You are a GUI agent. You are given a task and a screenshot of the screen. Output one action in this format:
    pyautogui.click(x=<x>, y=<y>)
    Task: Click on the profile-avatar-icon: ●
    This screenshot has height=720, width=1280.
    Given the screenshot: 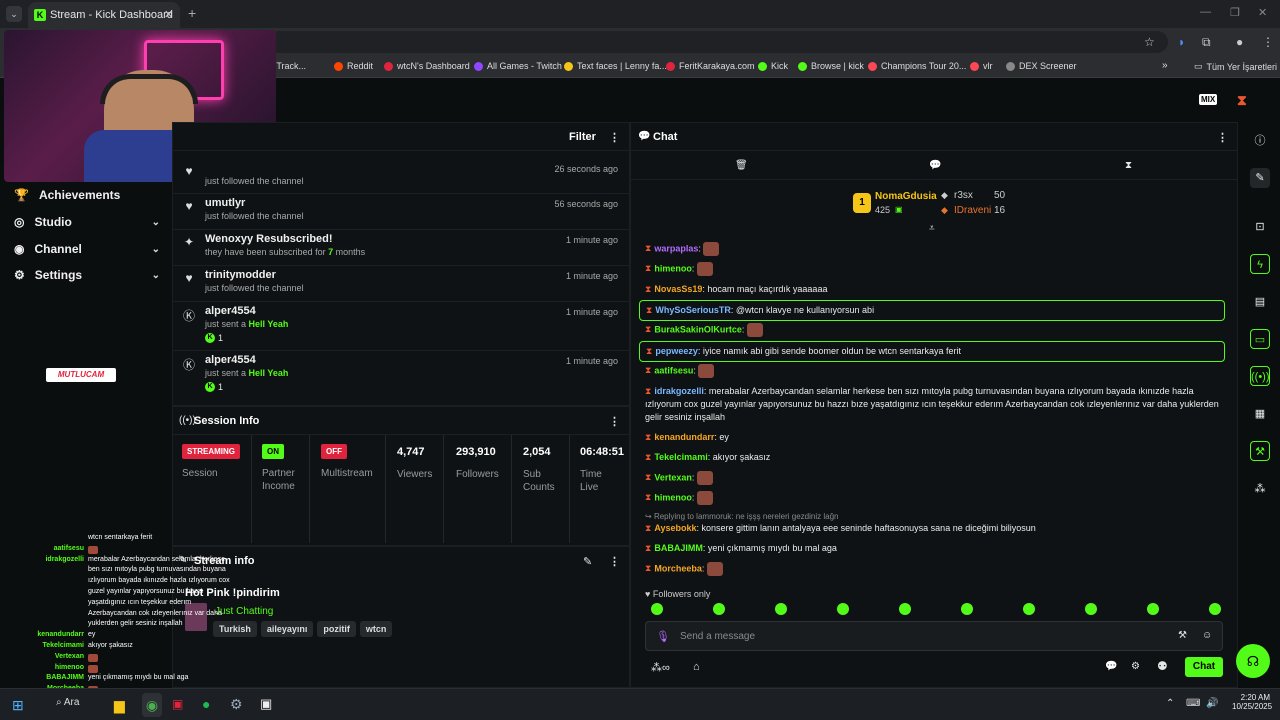 What is the action you would take?
    pyautogui.click(x=1239, y=42)
    